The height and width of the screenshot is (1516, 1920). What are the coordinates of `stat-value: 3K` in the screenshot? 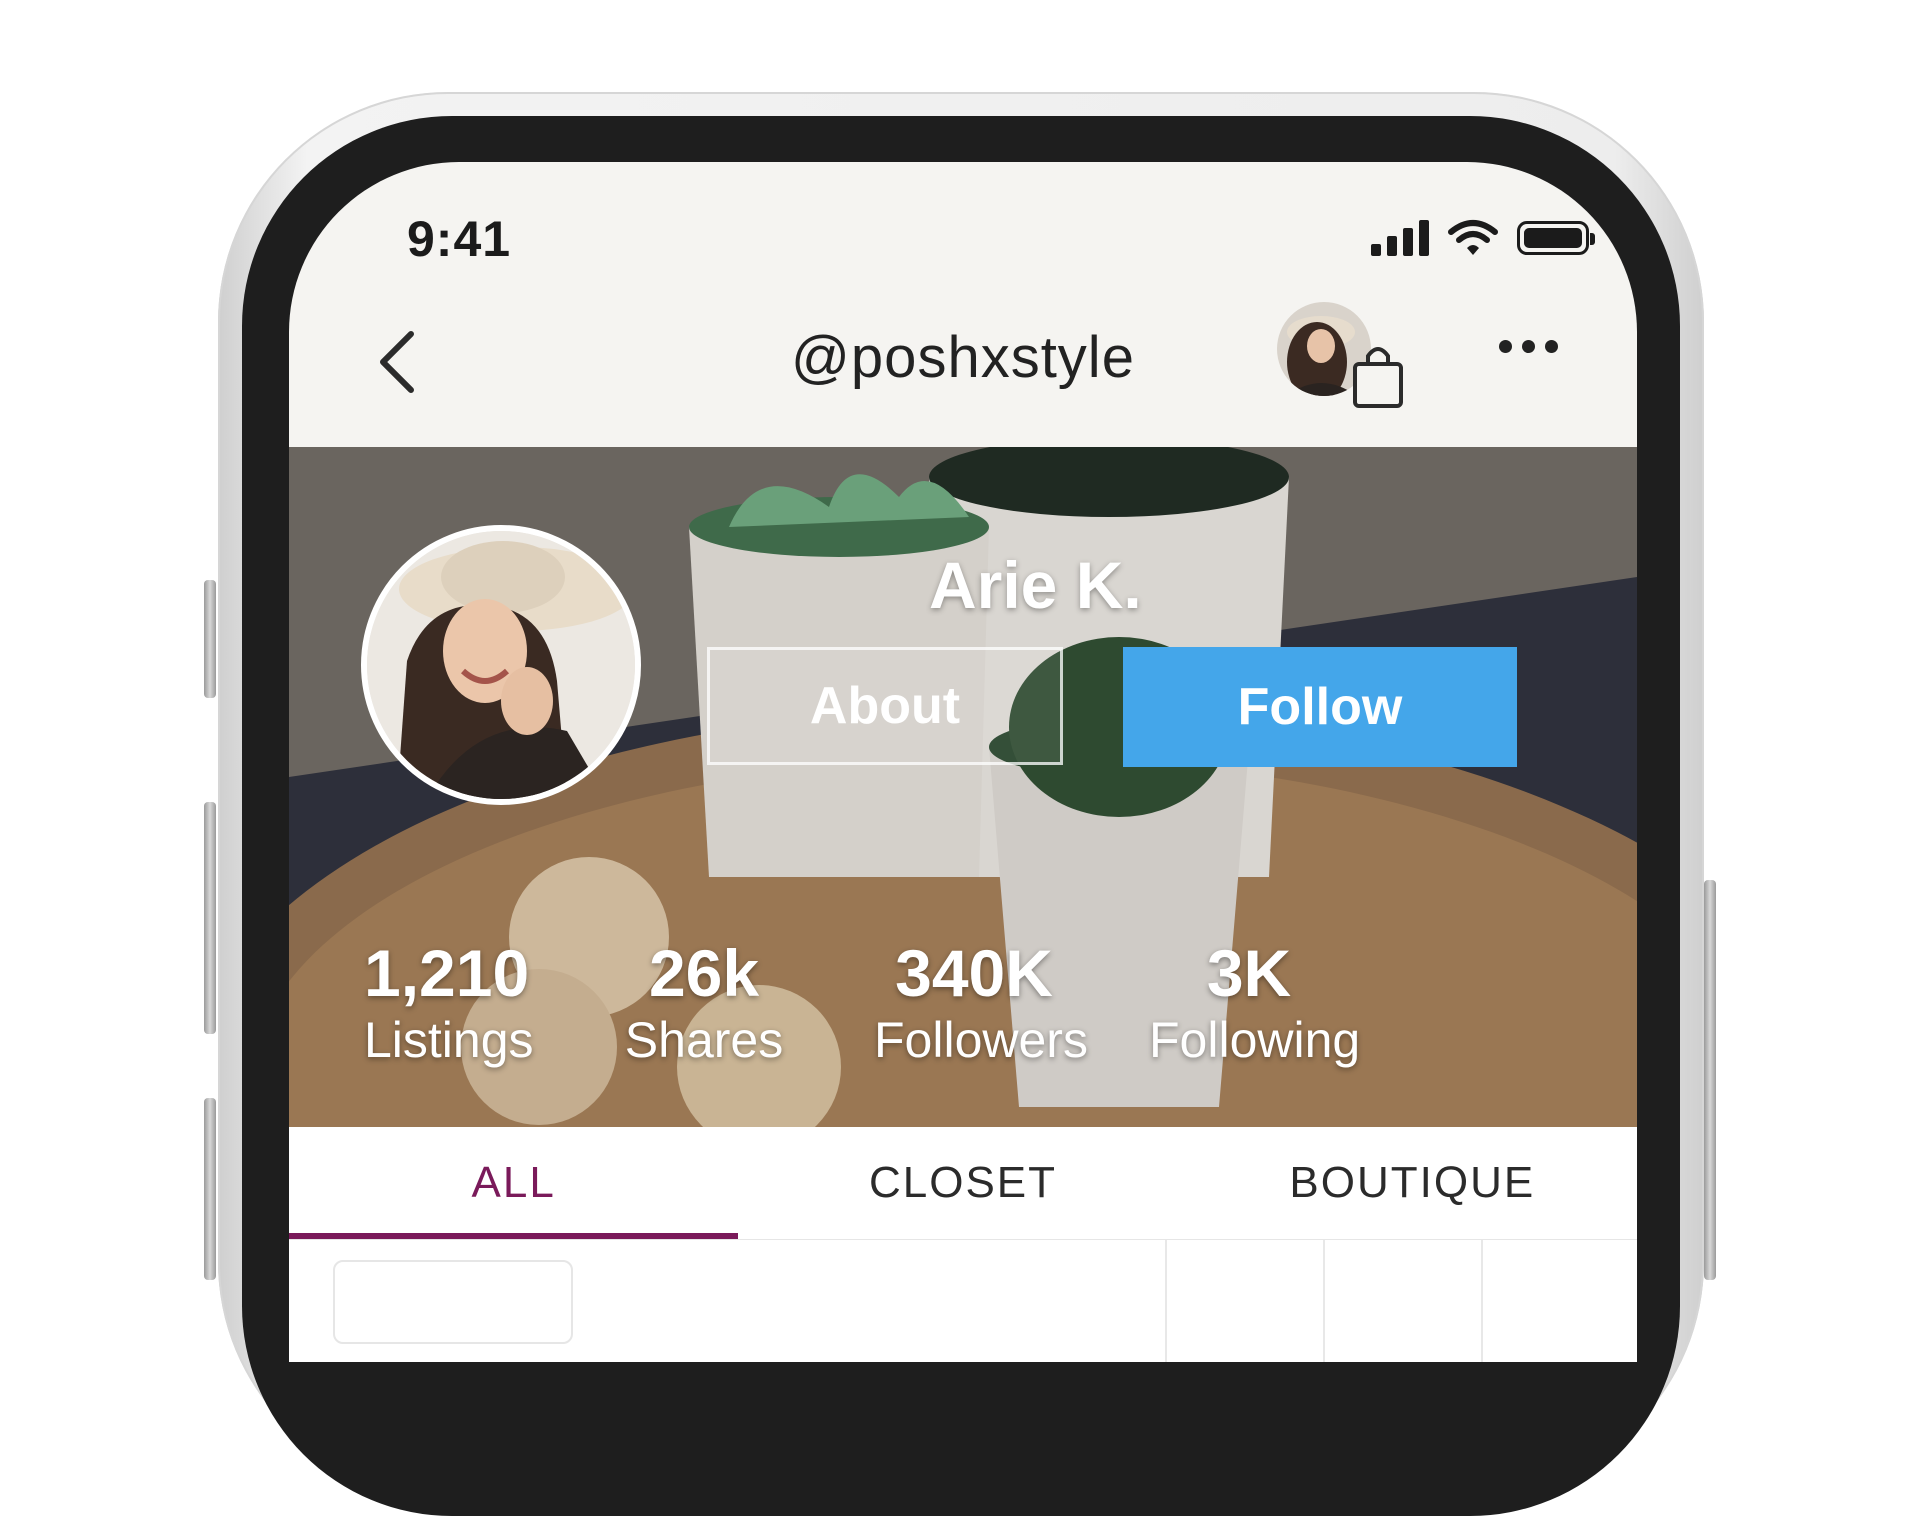 It's located at (1249, 973).